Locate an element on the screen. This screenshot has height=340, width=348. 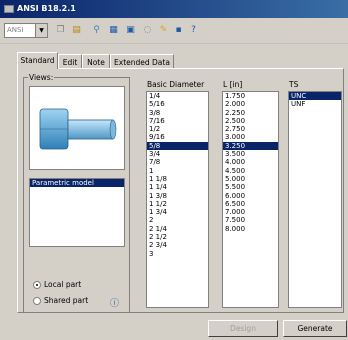
diameter-list-item: 2 is located at coordinates (177, 220).